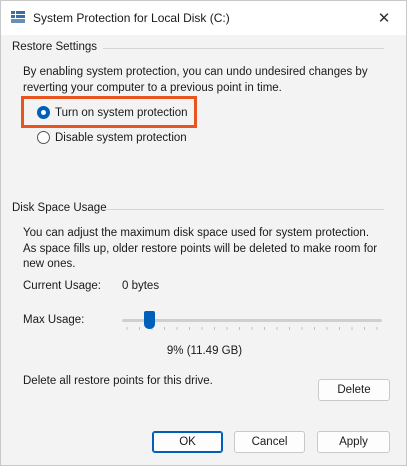 The height and width of the screenshot is (466, 407). What do you see at coordinates (121, 137) in the screenshot?
I see `radio-label: Disable system protection` at bounding box center [121, 137].